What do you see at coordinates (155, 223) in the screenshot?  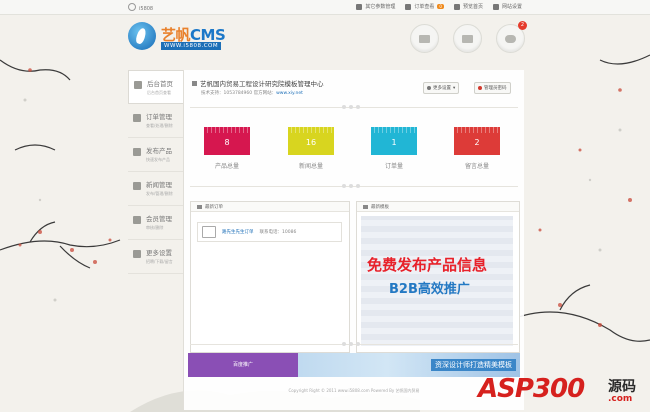 I see `sidebar-item-members: 会员管理 审核/删除` at bounding box center [155, 223].